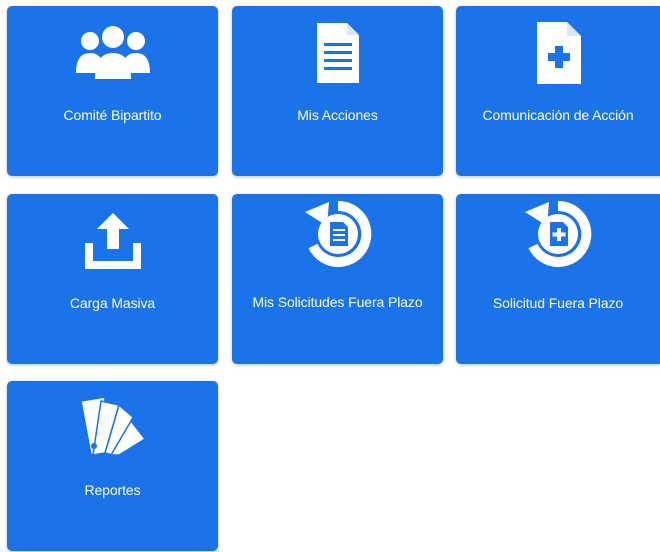  What do you see at coordinates (112, 428) in the screenshot?
I see `color-swatch-icon` at bounding box center [112, 428].